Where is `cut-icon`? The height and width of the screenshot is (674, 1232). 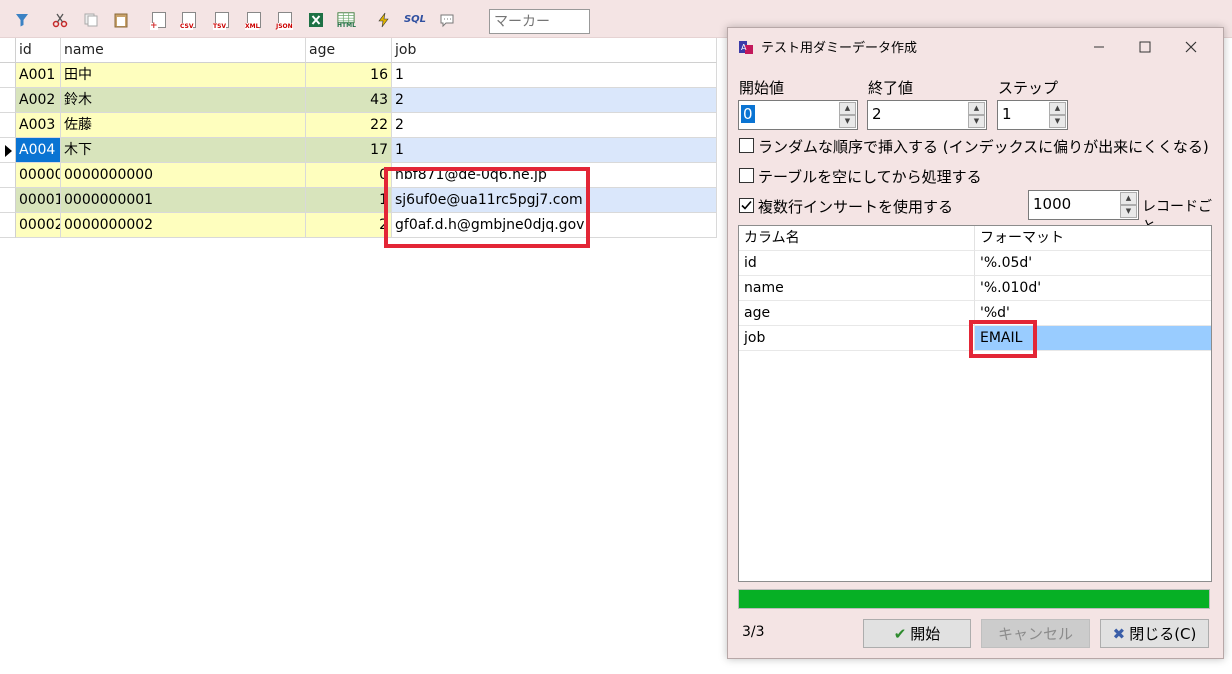
cut-icon is located at coordinates (60, 20).